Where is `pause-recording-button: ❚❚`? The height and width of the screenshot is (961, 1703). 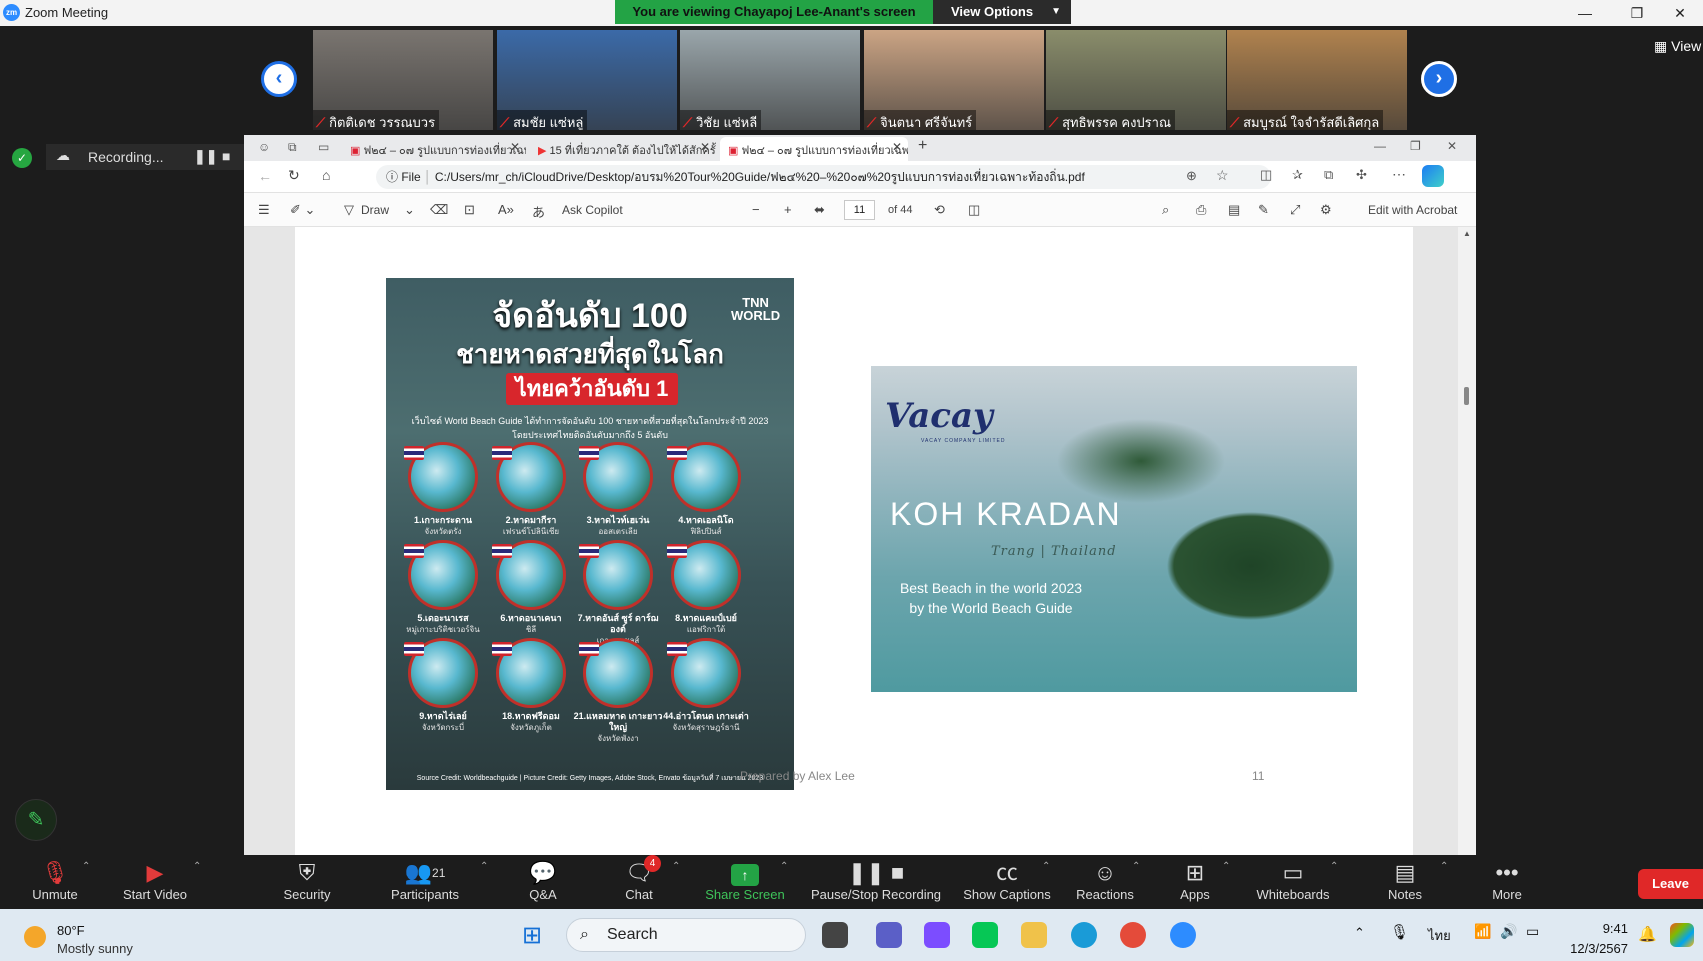 pause-recording-button: ❚❚ is located at coordinates (205, 156).